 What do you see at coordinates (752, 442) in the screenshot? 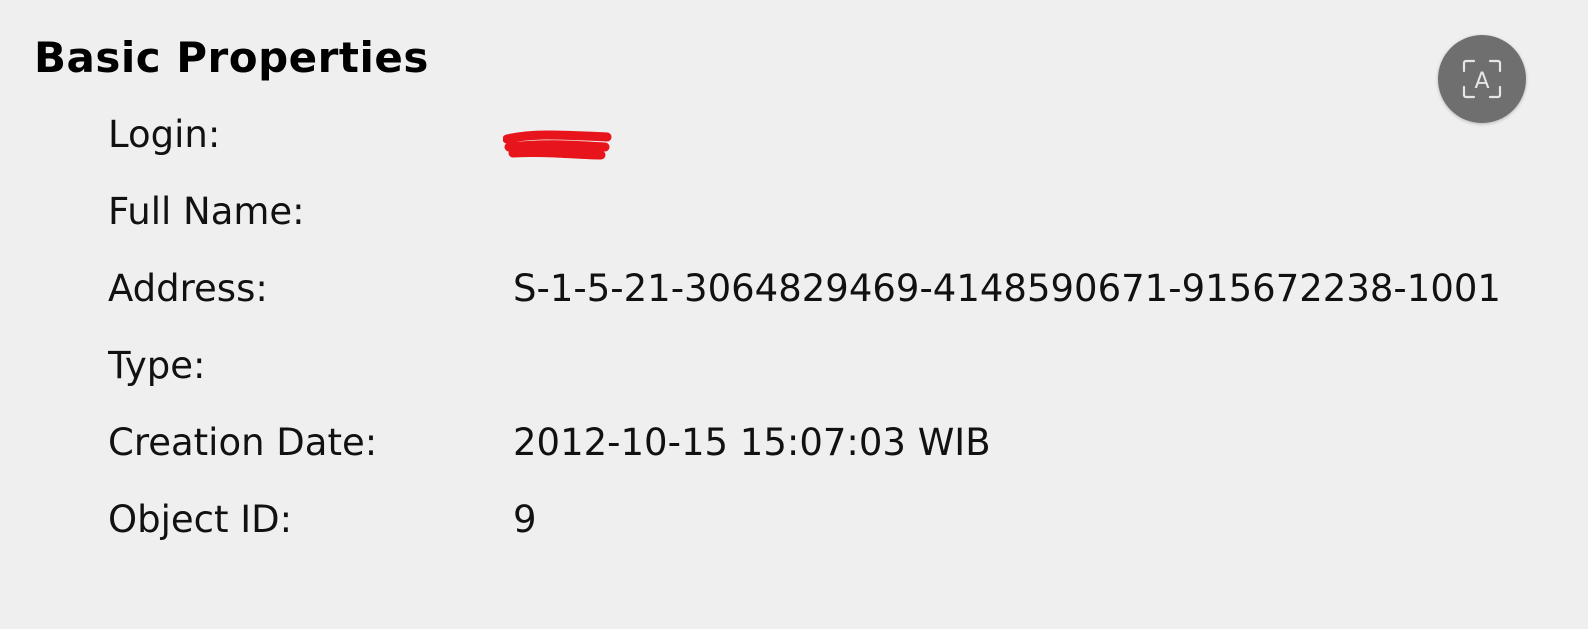
I see `creation-date-value: 2012-10-15 15:07:03 WIB` at bounding box center [752, 442].